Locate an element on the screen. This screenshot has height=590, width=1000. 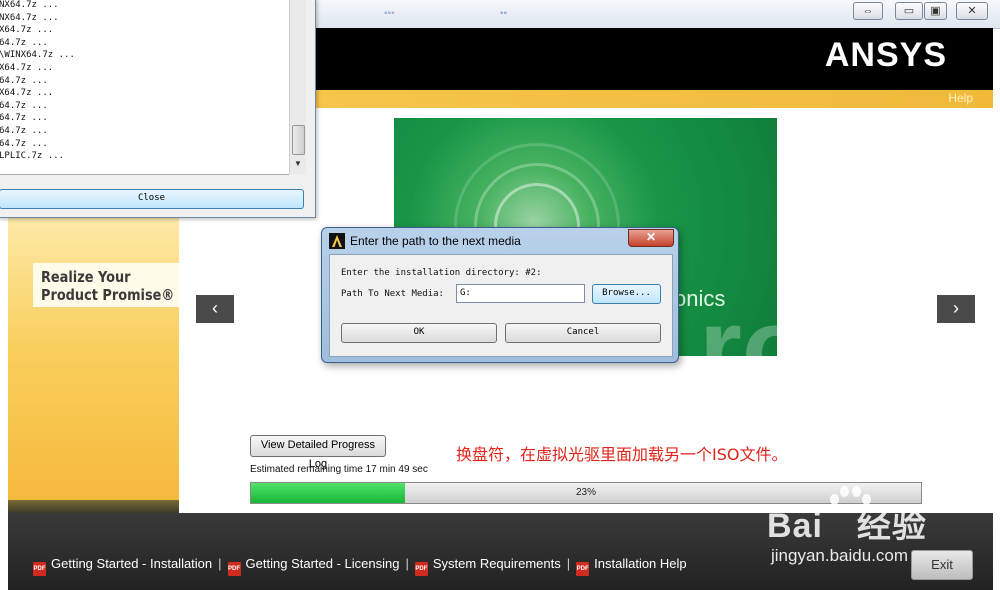
title-ghost-text-2: ▪▪ is located at coordinates (504, 13).